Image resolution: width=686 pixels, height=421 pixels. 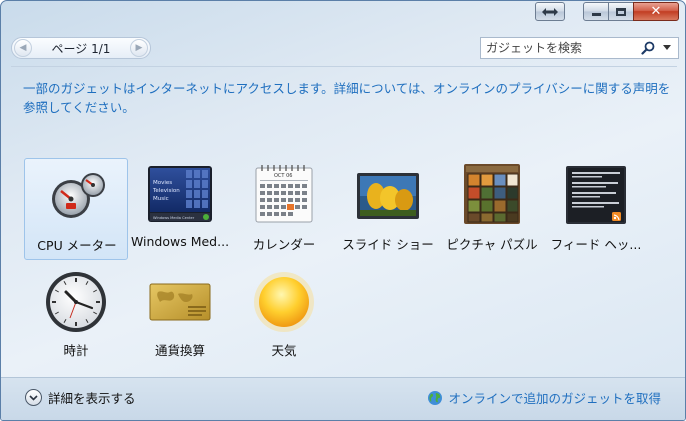 I want to click on toolbar: ◀ ページ 1/1 ▶, so click(x=343, y=48).